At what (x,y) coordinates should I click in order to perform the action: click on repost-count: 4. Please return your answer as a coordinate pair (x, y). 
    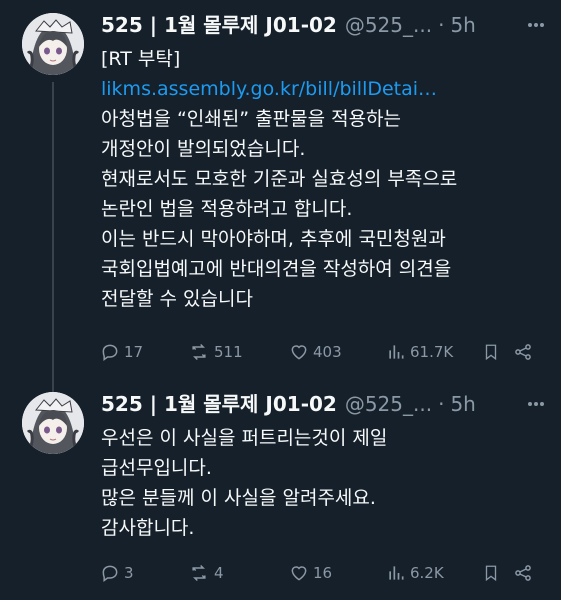
    Looking at the image, I should click on (219, 573).